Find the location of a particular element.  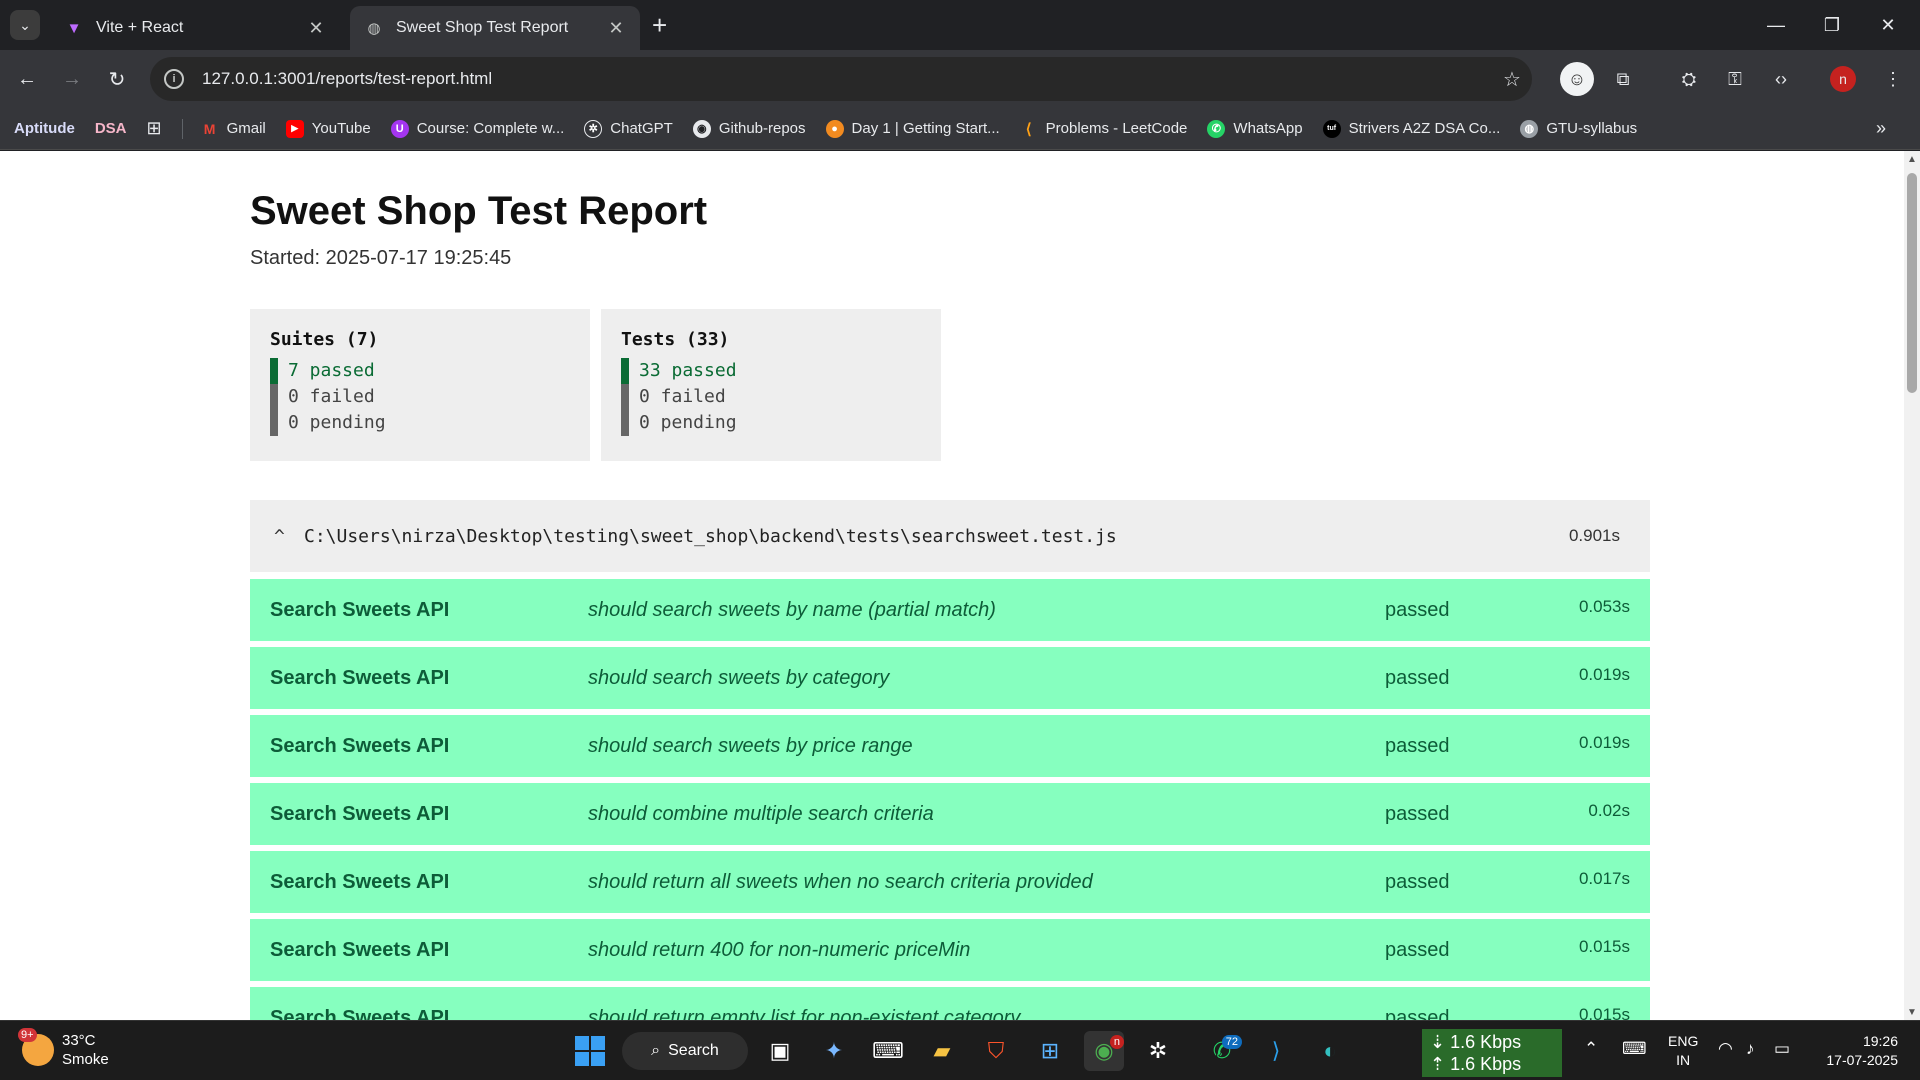

bookmark-folder-aptitude: Aptitude is located at coordinates (44, 128).